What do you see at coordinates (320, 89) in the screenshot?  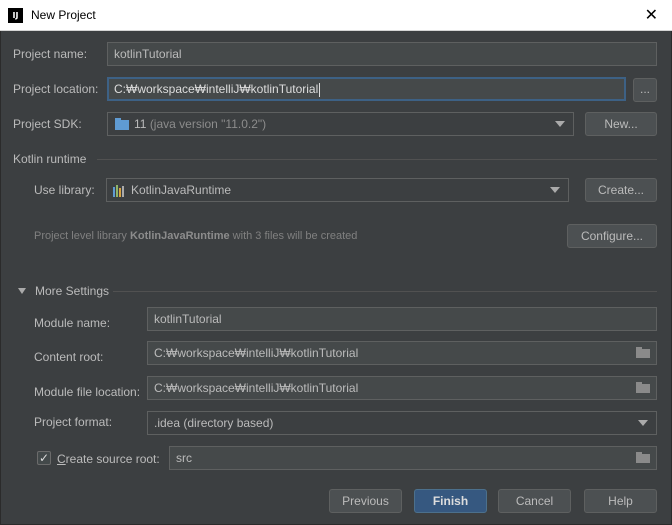 I see `text-caret` at bounding box center [320, 89].